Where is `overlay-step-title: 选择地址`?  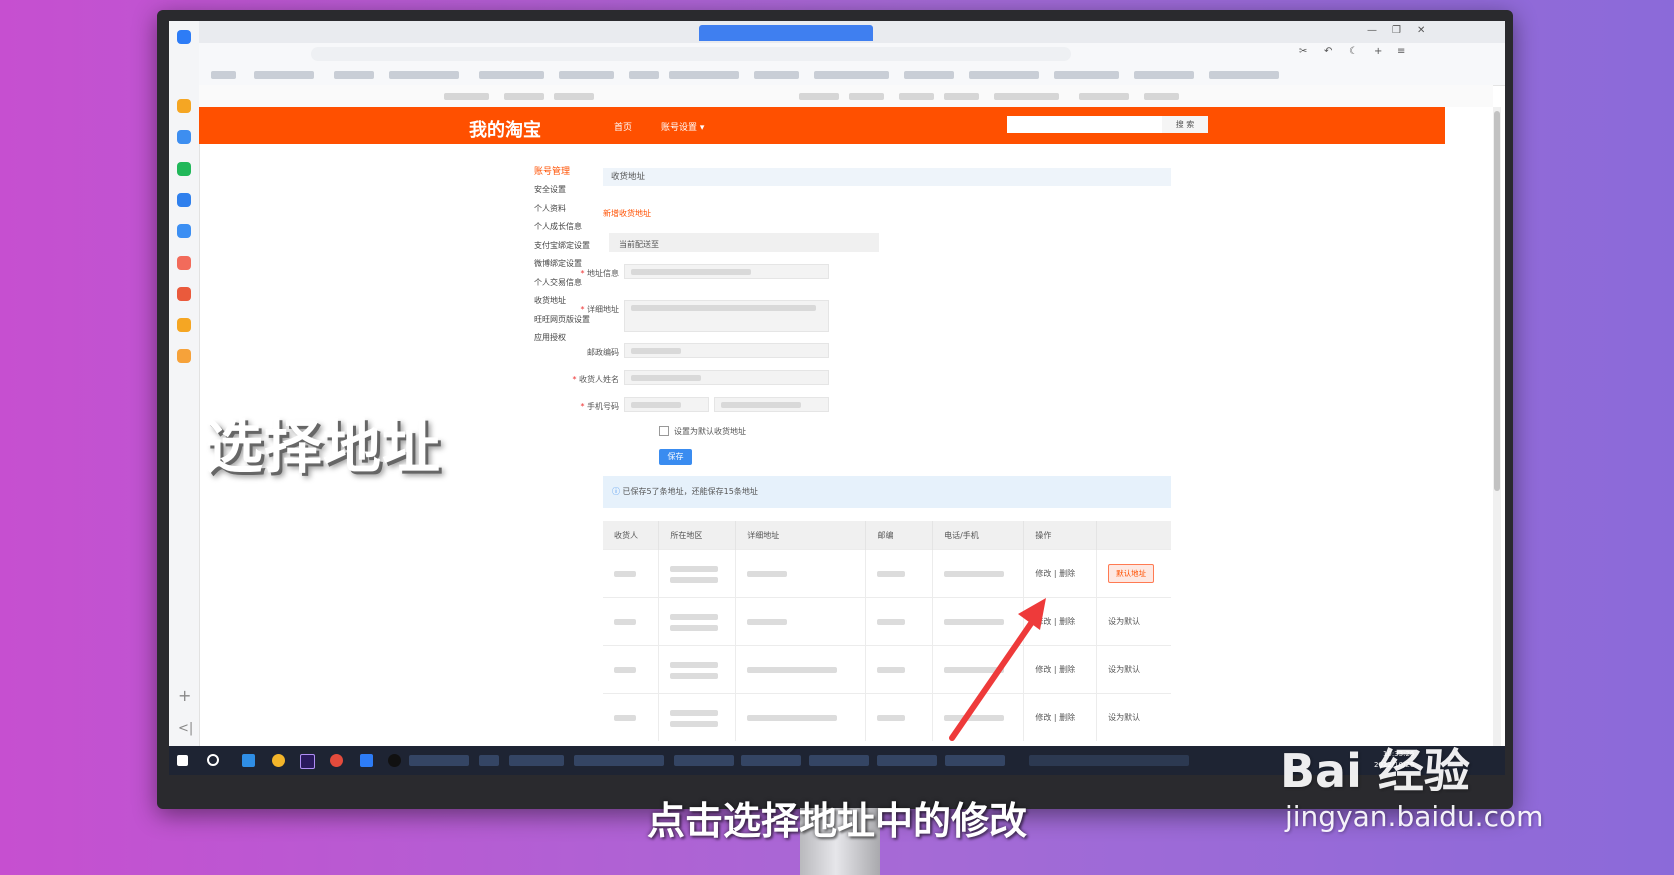 overlay-step-title: 选择地址 is located at coordinates (323, 447).